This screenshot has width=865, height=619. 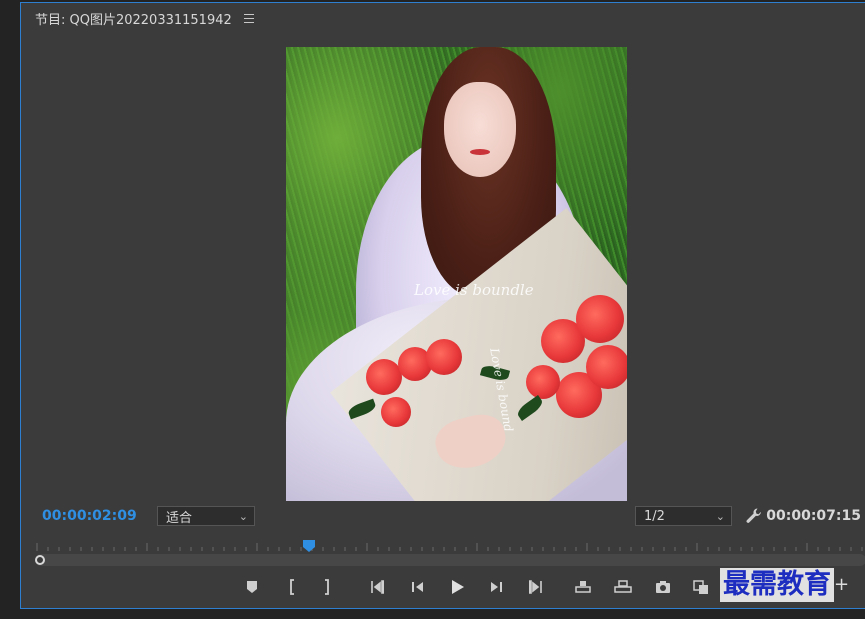 I want to click on export-frame-button, so click(x=663, y=587).